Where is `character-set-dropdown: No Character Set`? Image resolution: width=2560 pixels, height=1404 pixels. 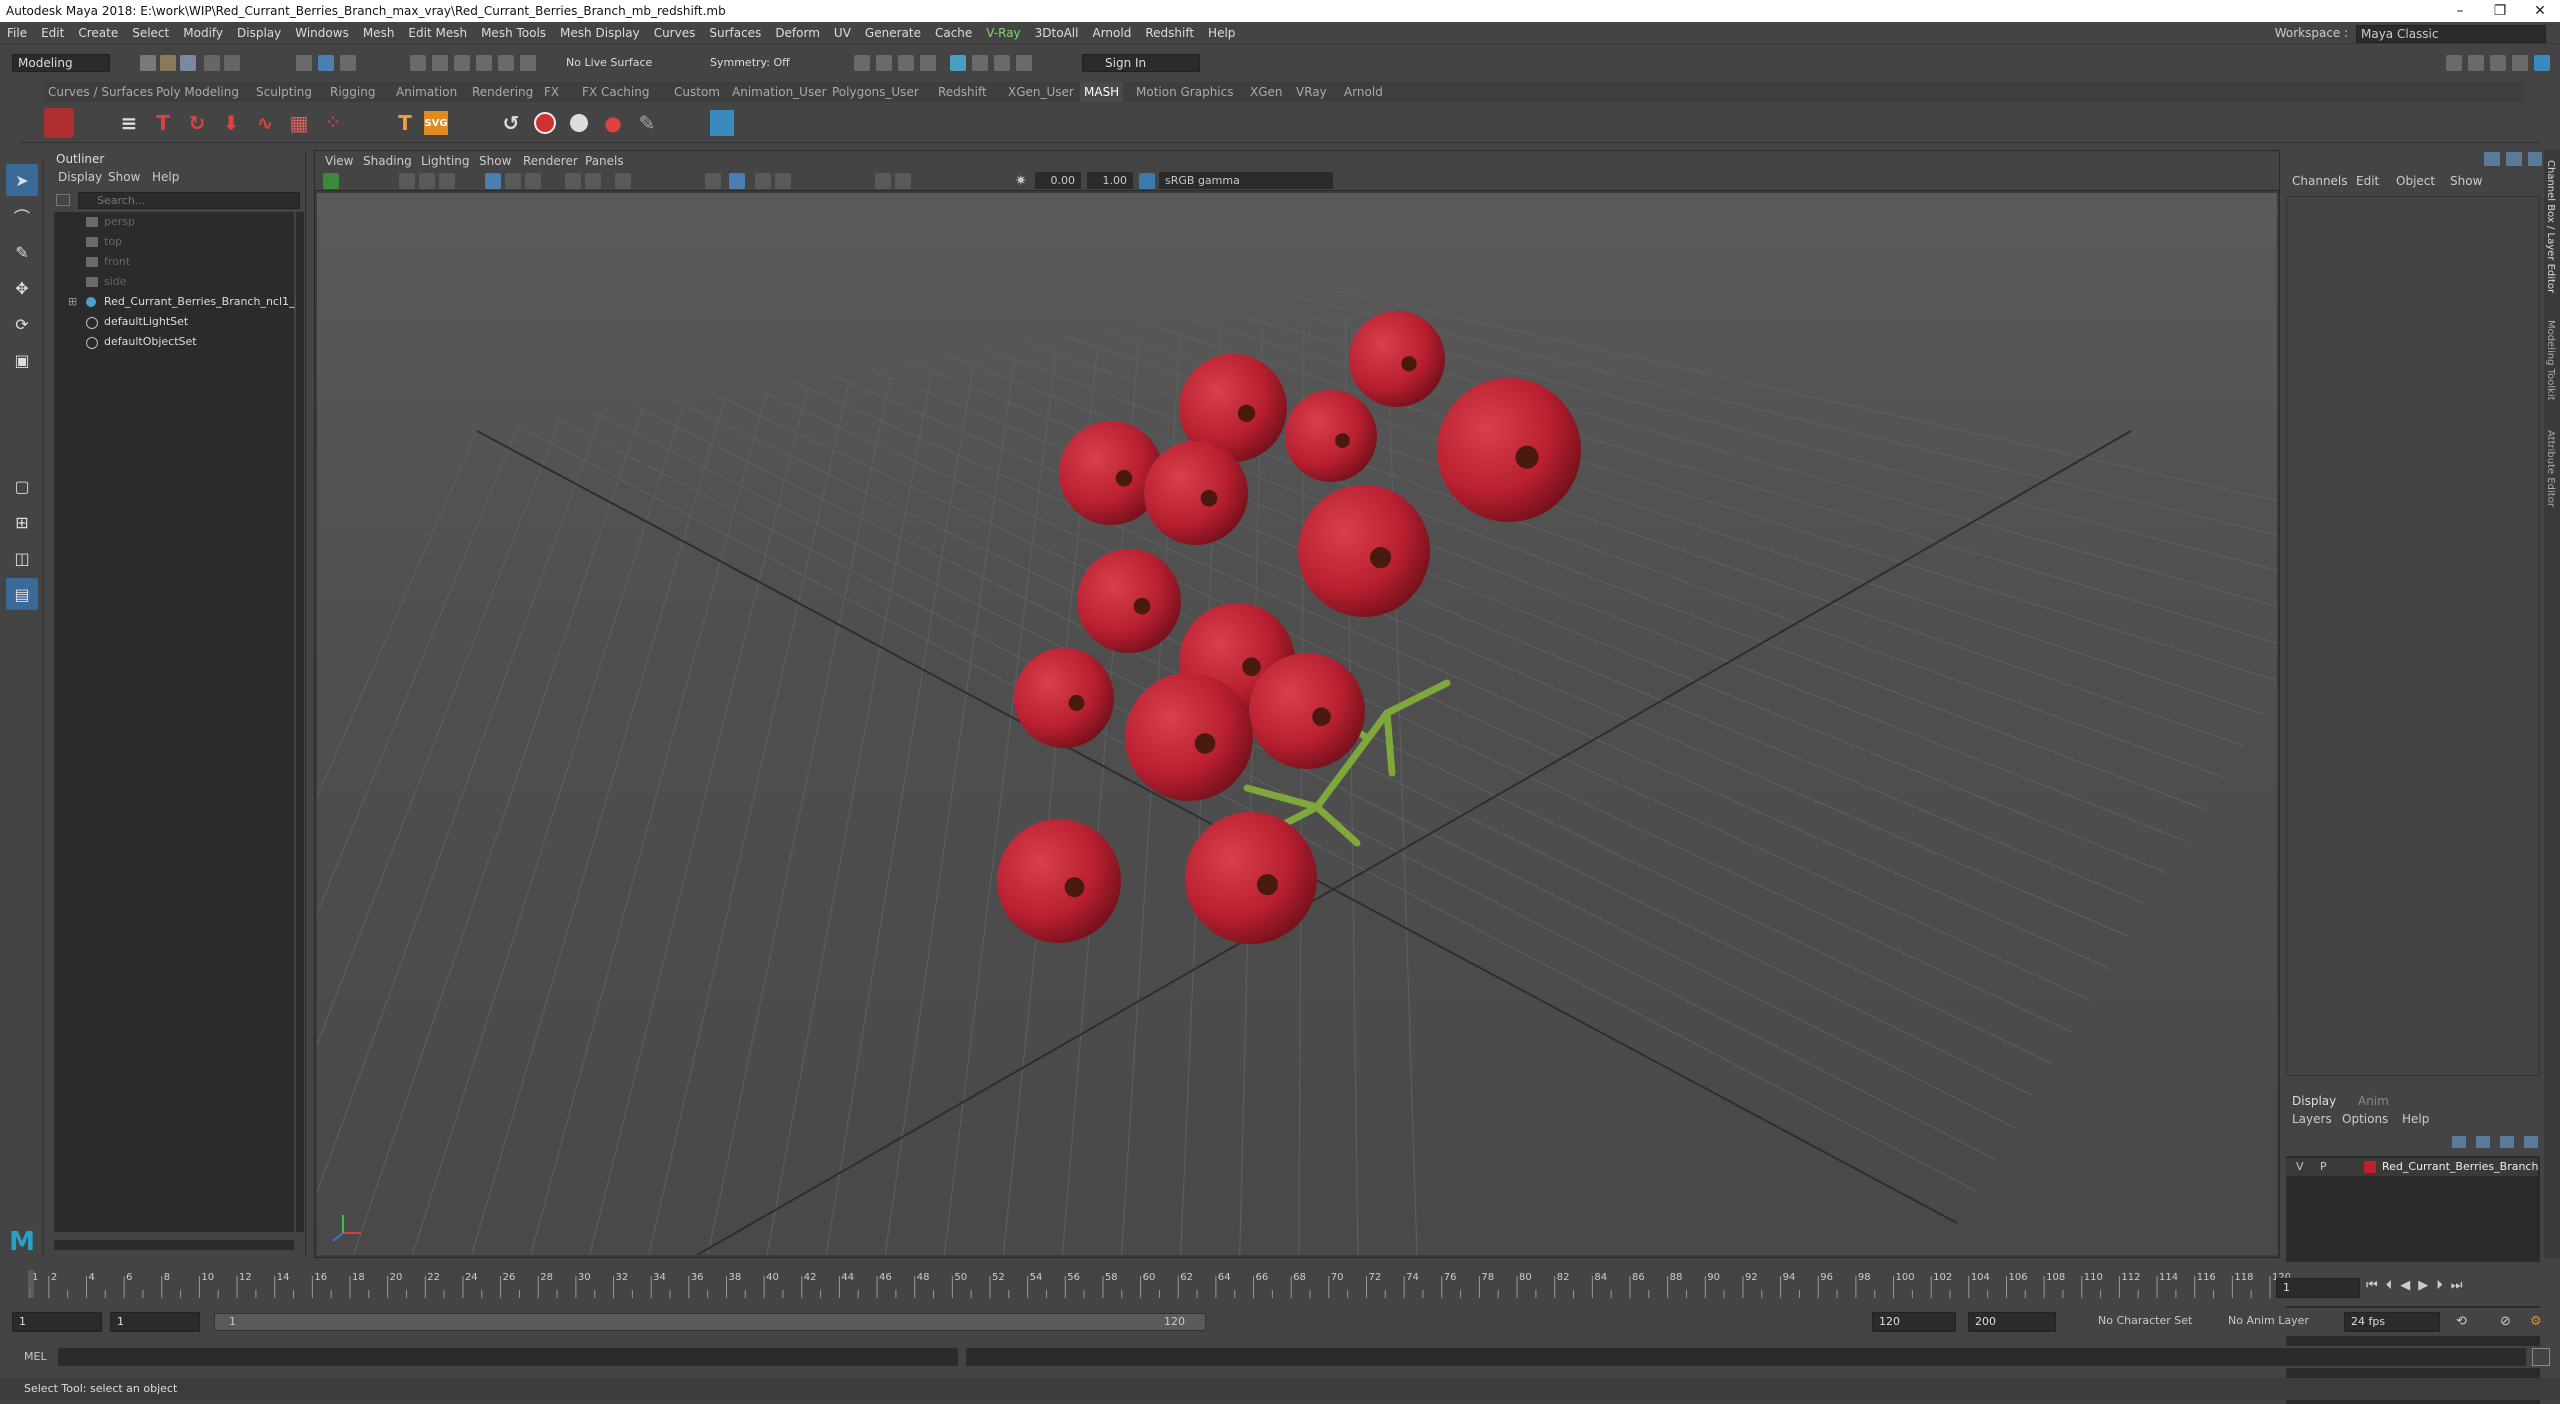
character-set-dropdown: No Character Set is located at coordinates (2145, 1320).